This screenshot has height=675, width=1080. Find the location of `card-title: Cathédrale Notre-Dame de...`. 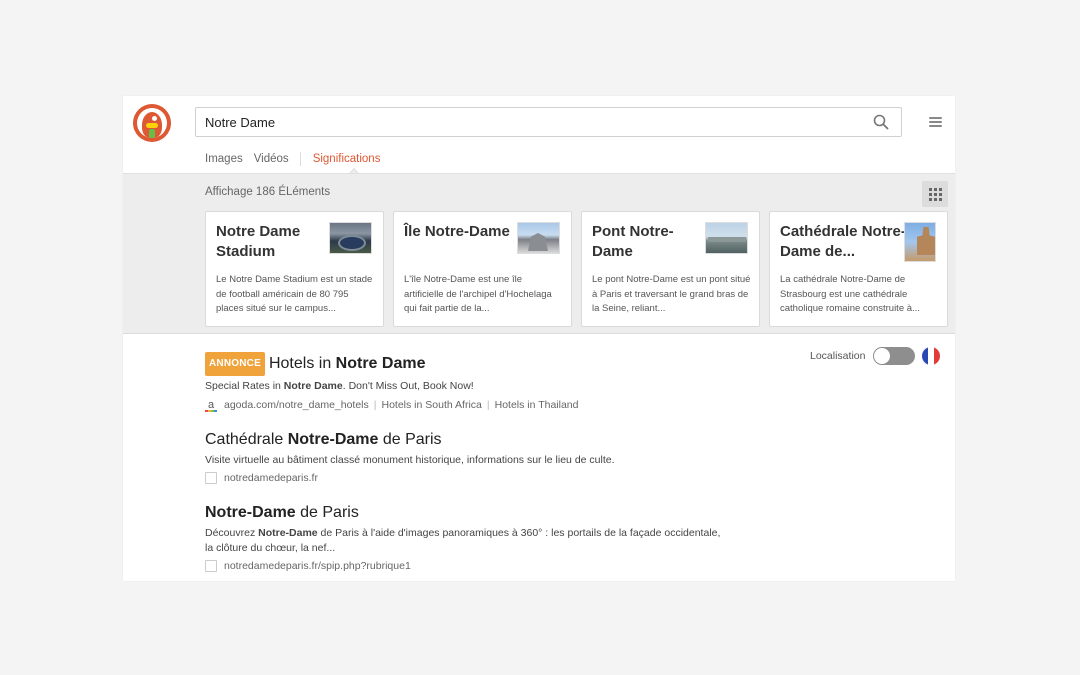

card-title: Cathédrale Notre-Dame de... is located at coordinates (843, 241).